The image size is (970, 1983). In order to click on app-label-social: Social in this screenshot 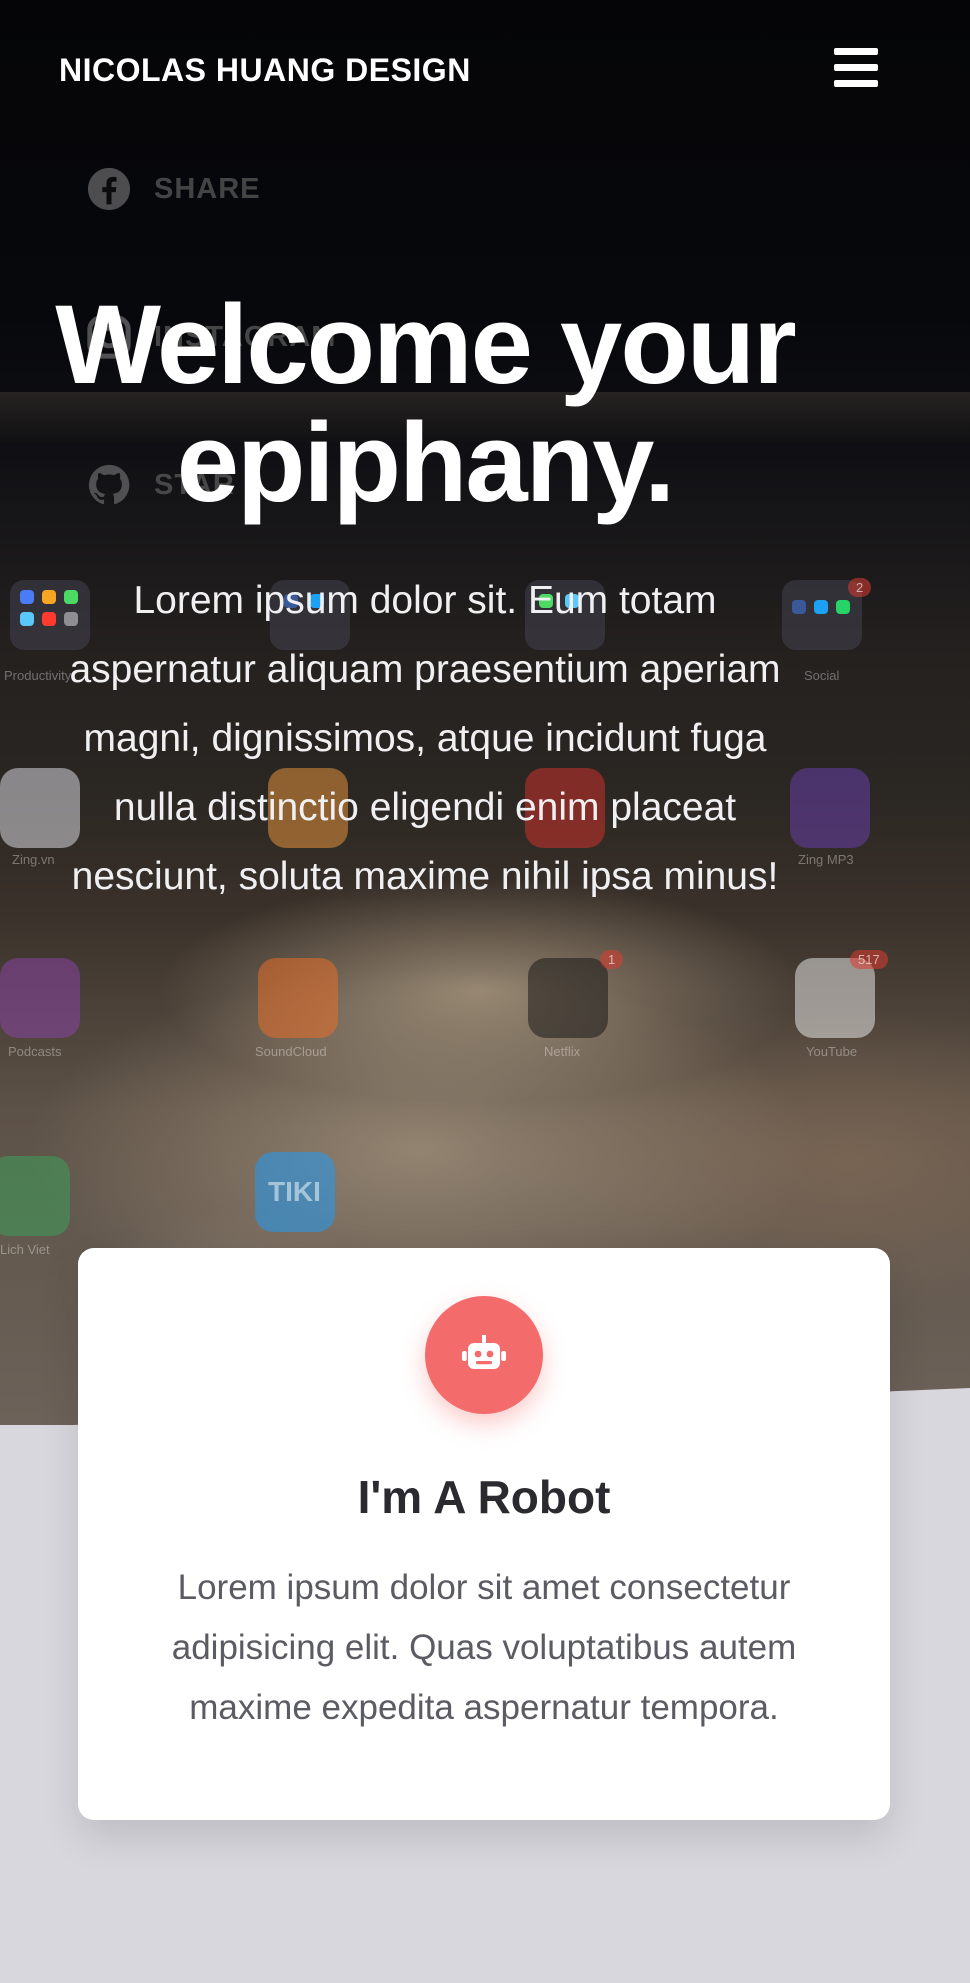, I will do `click(822, 675)`.